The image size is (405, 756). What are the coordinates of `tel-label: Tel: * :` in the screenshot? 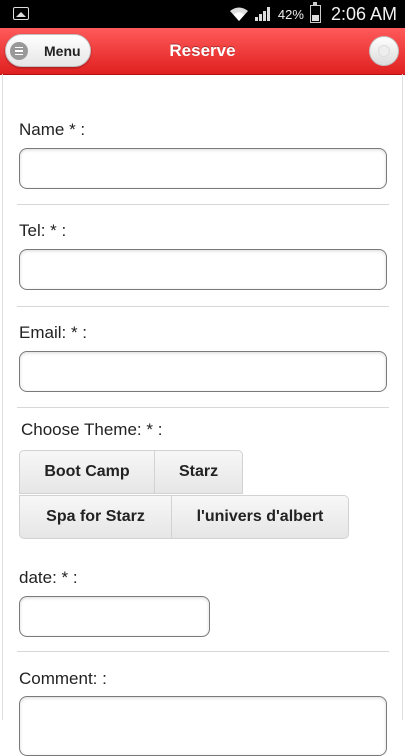 It's located at (43, 230).